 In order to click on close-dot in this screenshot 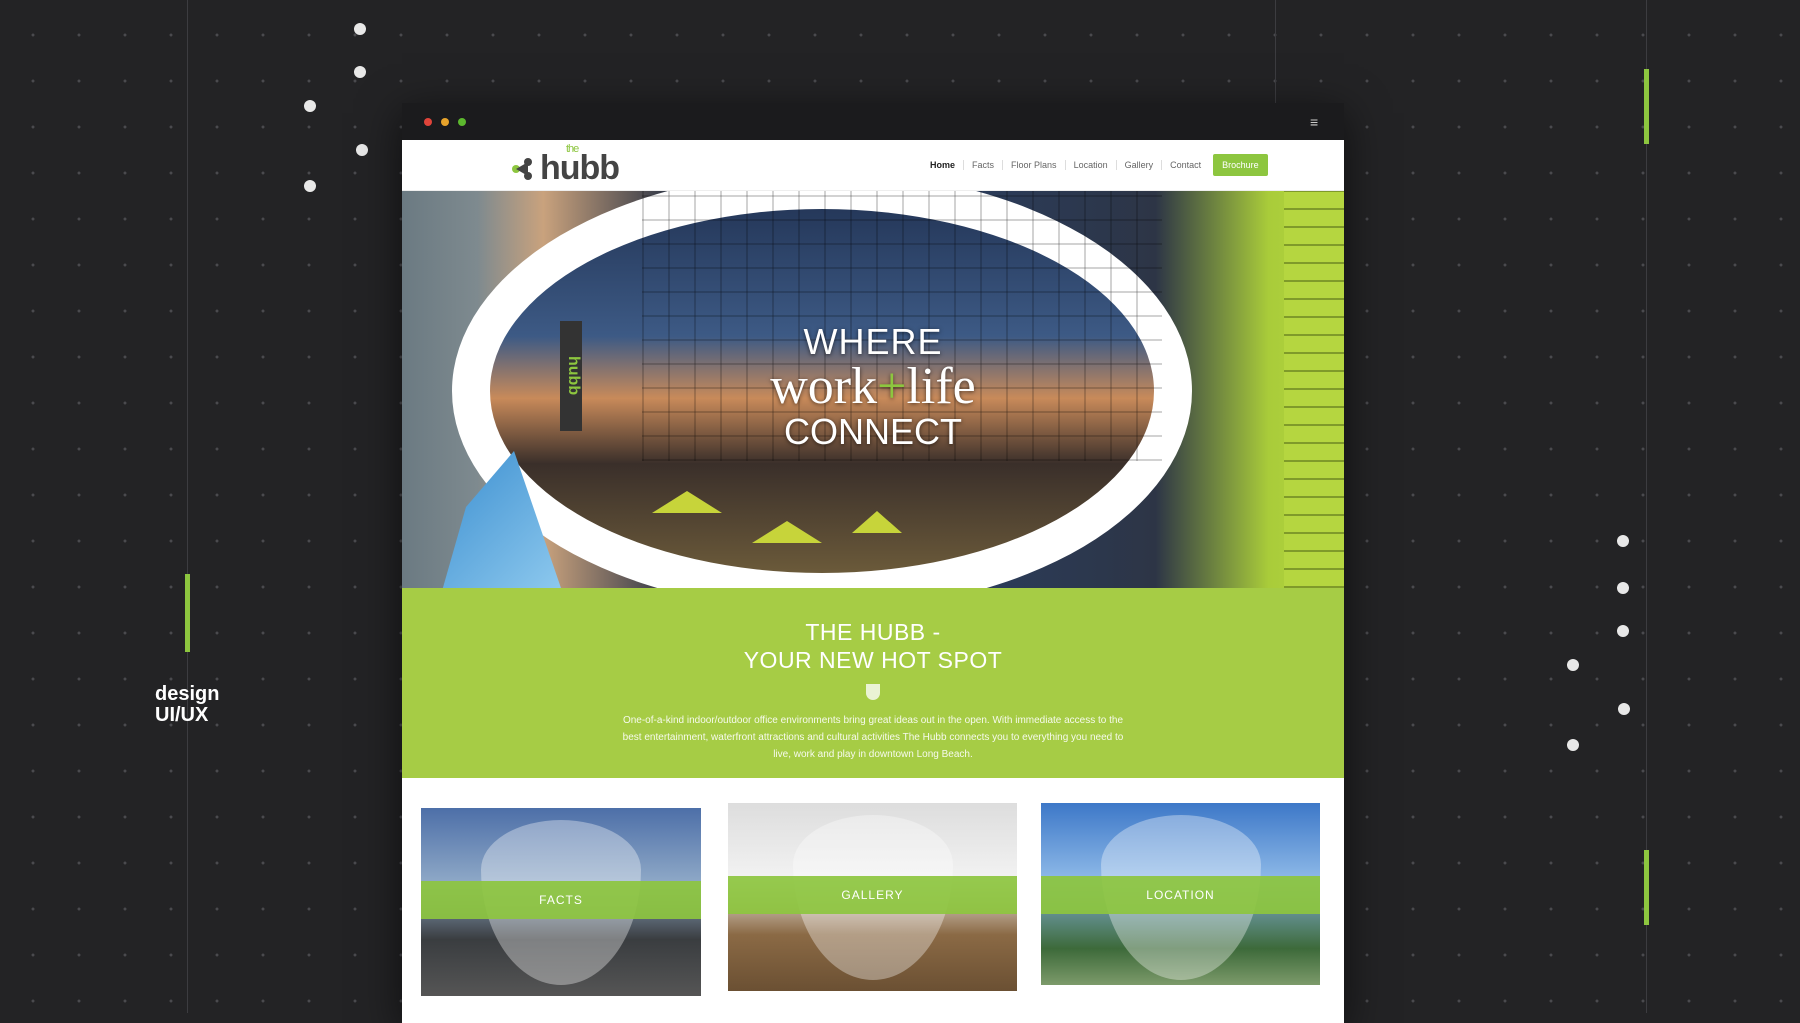, I will do `click(428, 122)`.